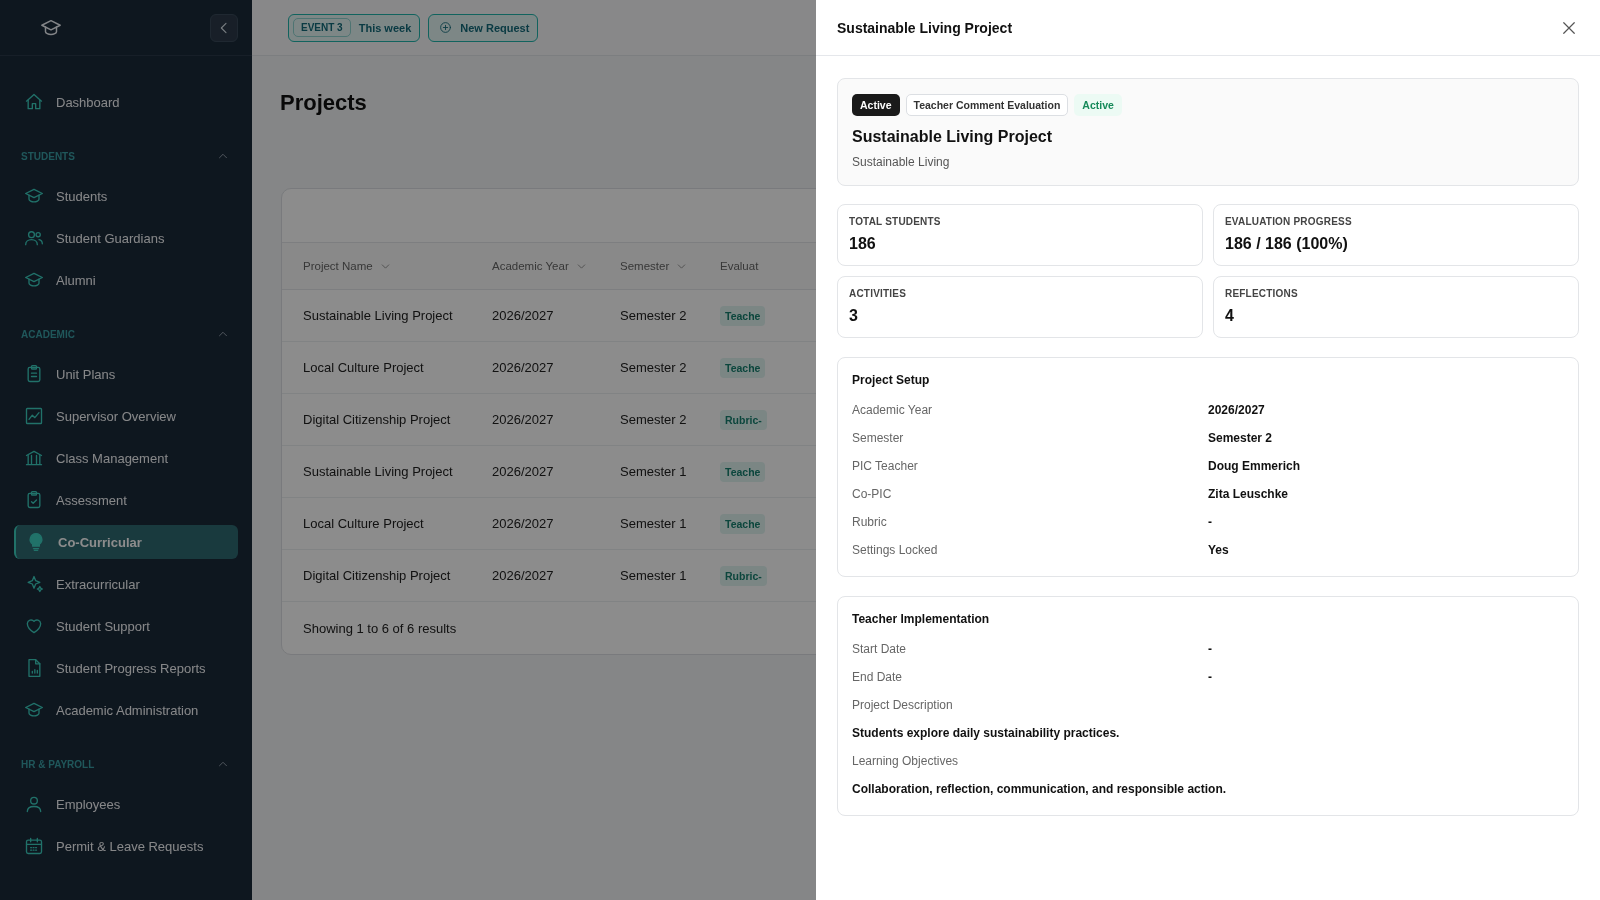 Image resolution: width=1600 pixels, height=900 pixels. Describe the element at coordinates (540, 266) in the screenshot. I see `column-header: Academic Year` at that location.